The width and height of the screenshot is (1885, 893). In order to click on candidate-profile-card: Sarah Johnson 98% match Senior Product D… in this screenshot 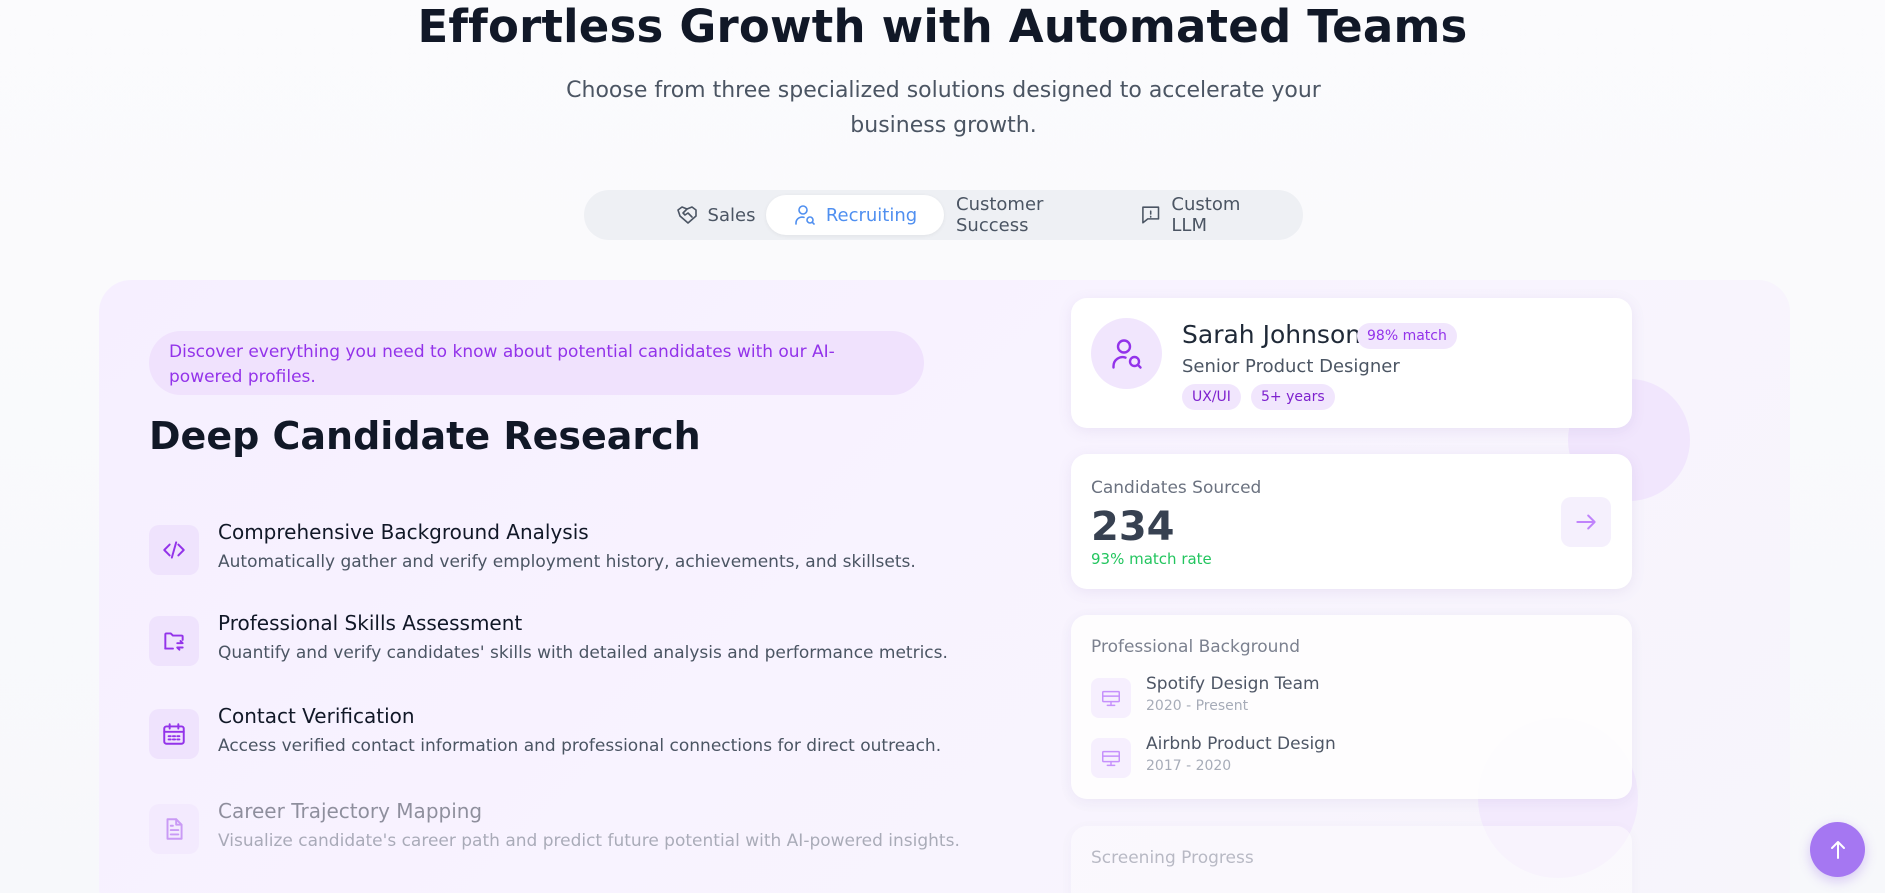, I will do `click(1351, 363)`.